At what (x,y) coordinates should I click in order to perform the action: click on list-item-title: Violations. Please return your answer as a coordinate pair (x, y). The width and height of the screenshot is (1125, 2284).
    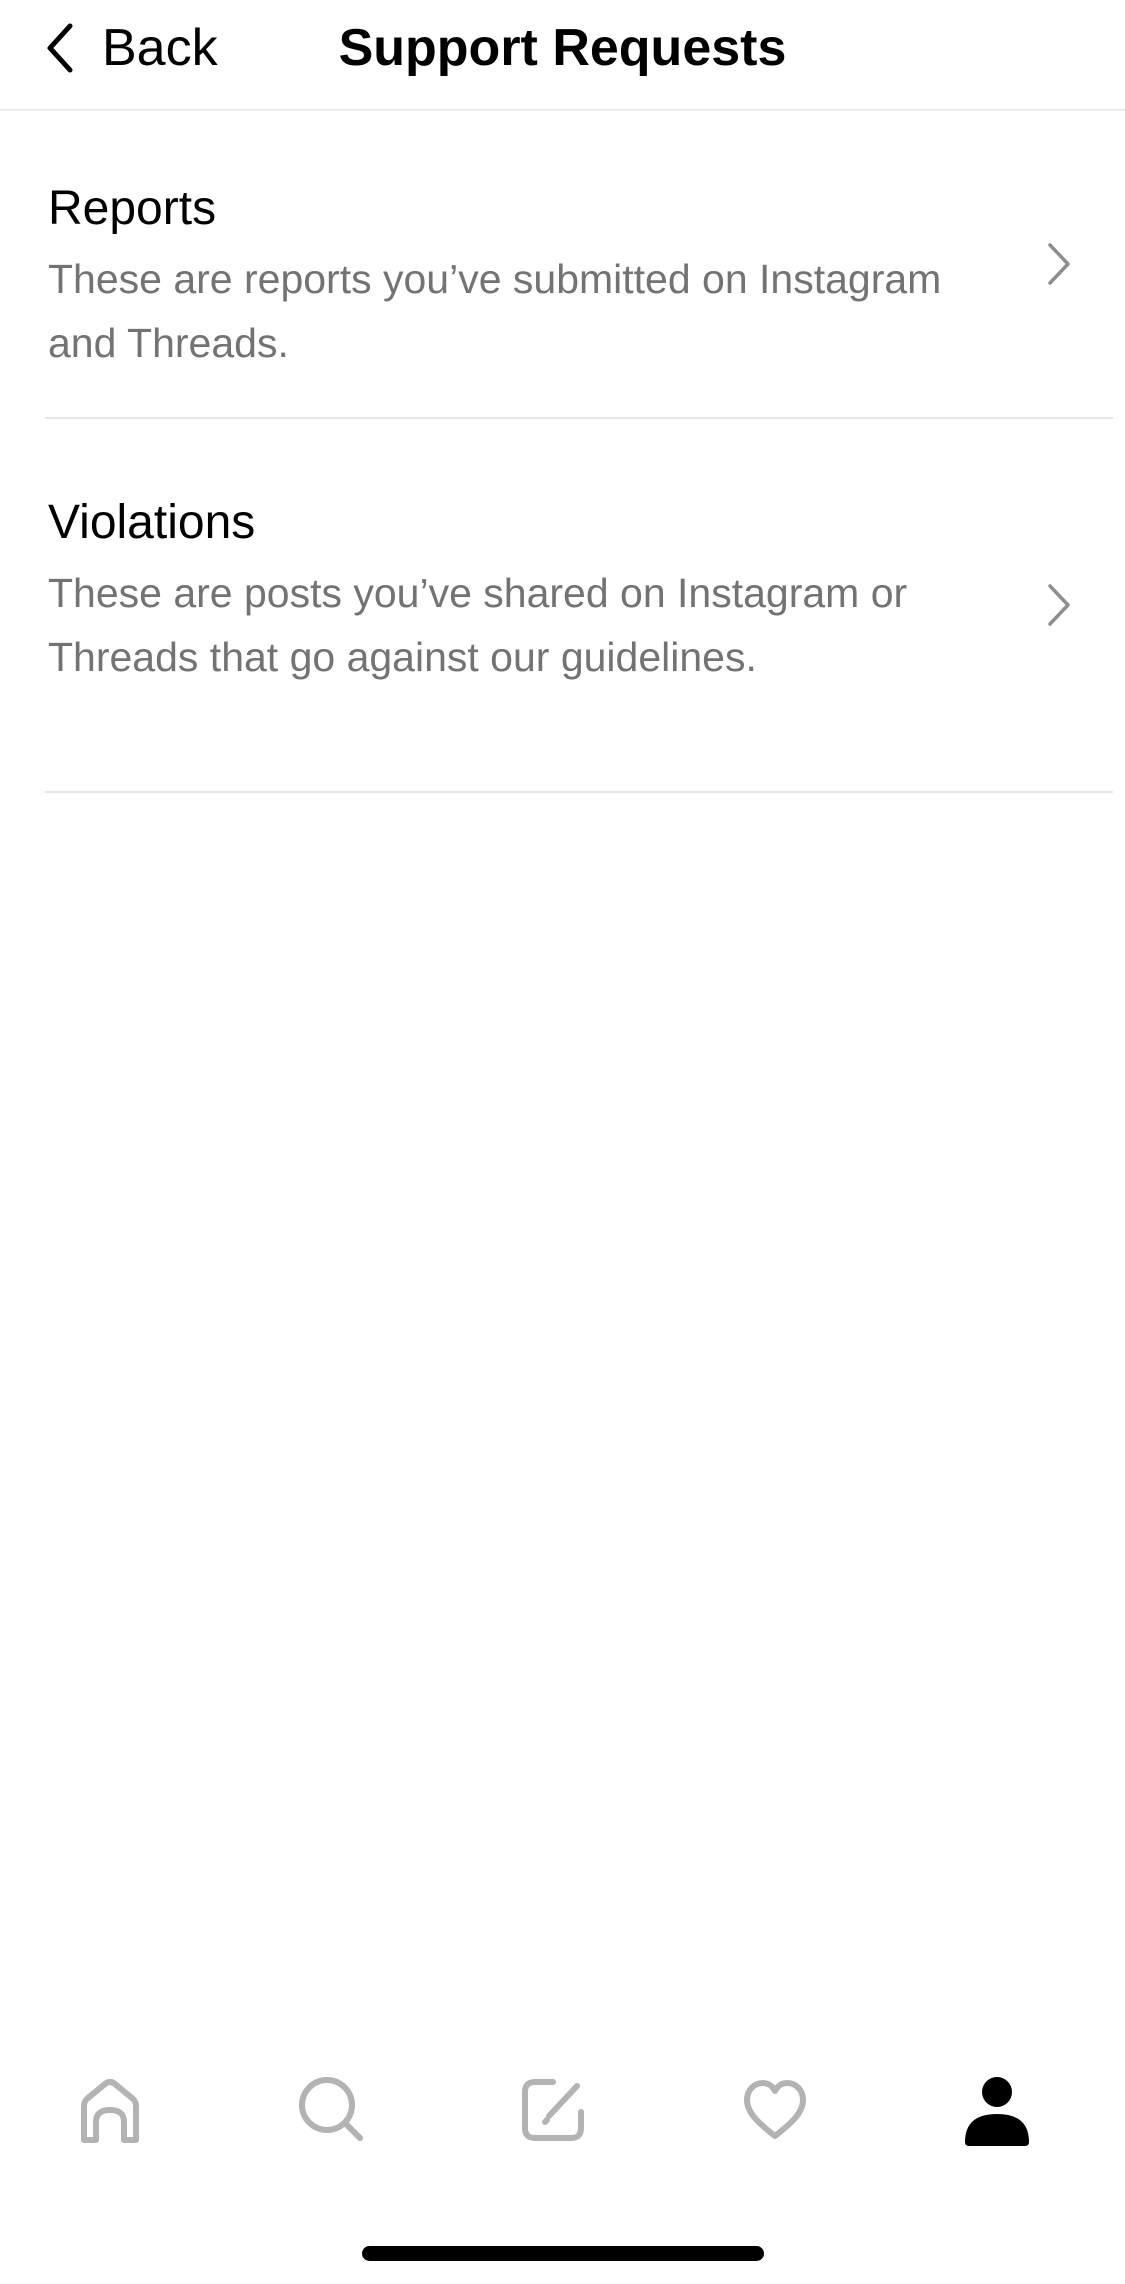
    Looking at the image, I should click on (152, 522).